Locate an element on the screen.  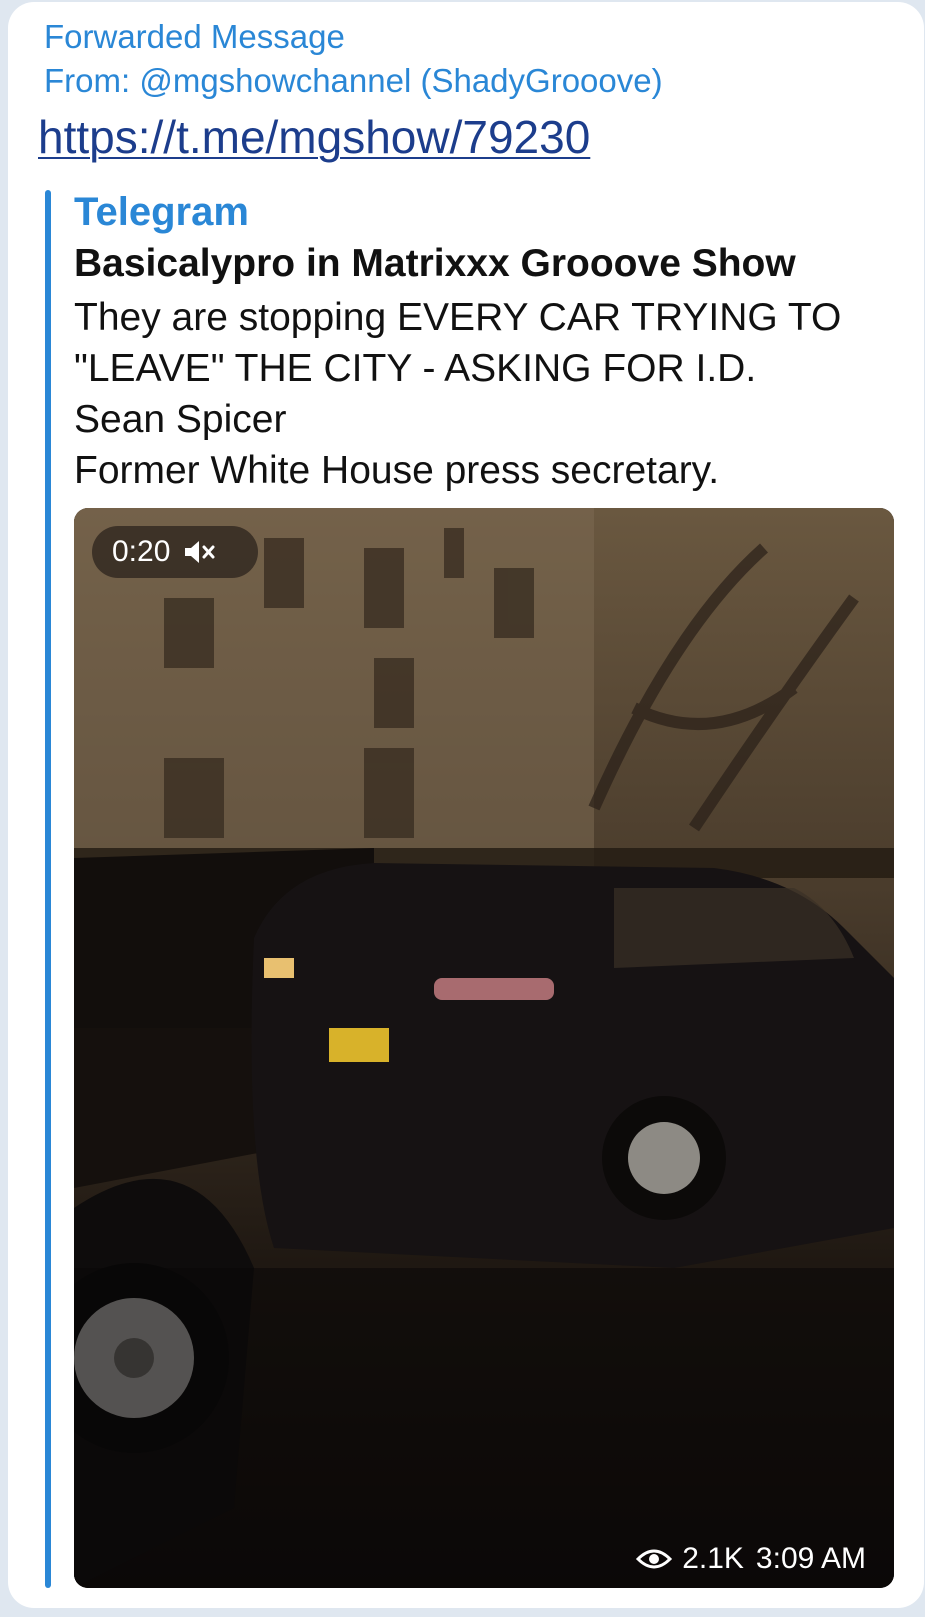
speaker-muted-icon is located at coordinates (200, 552).